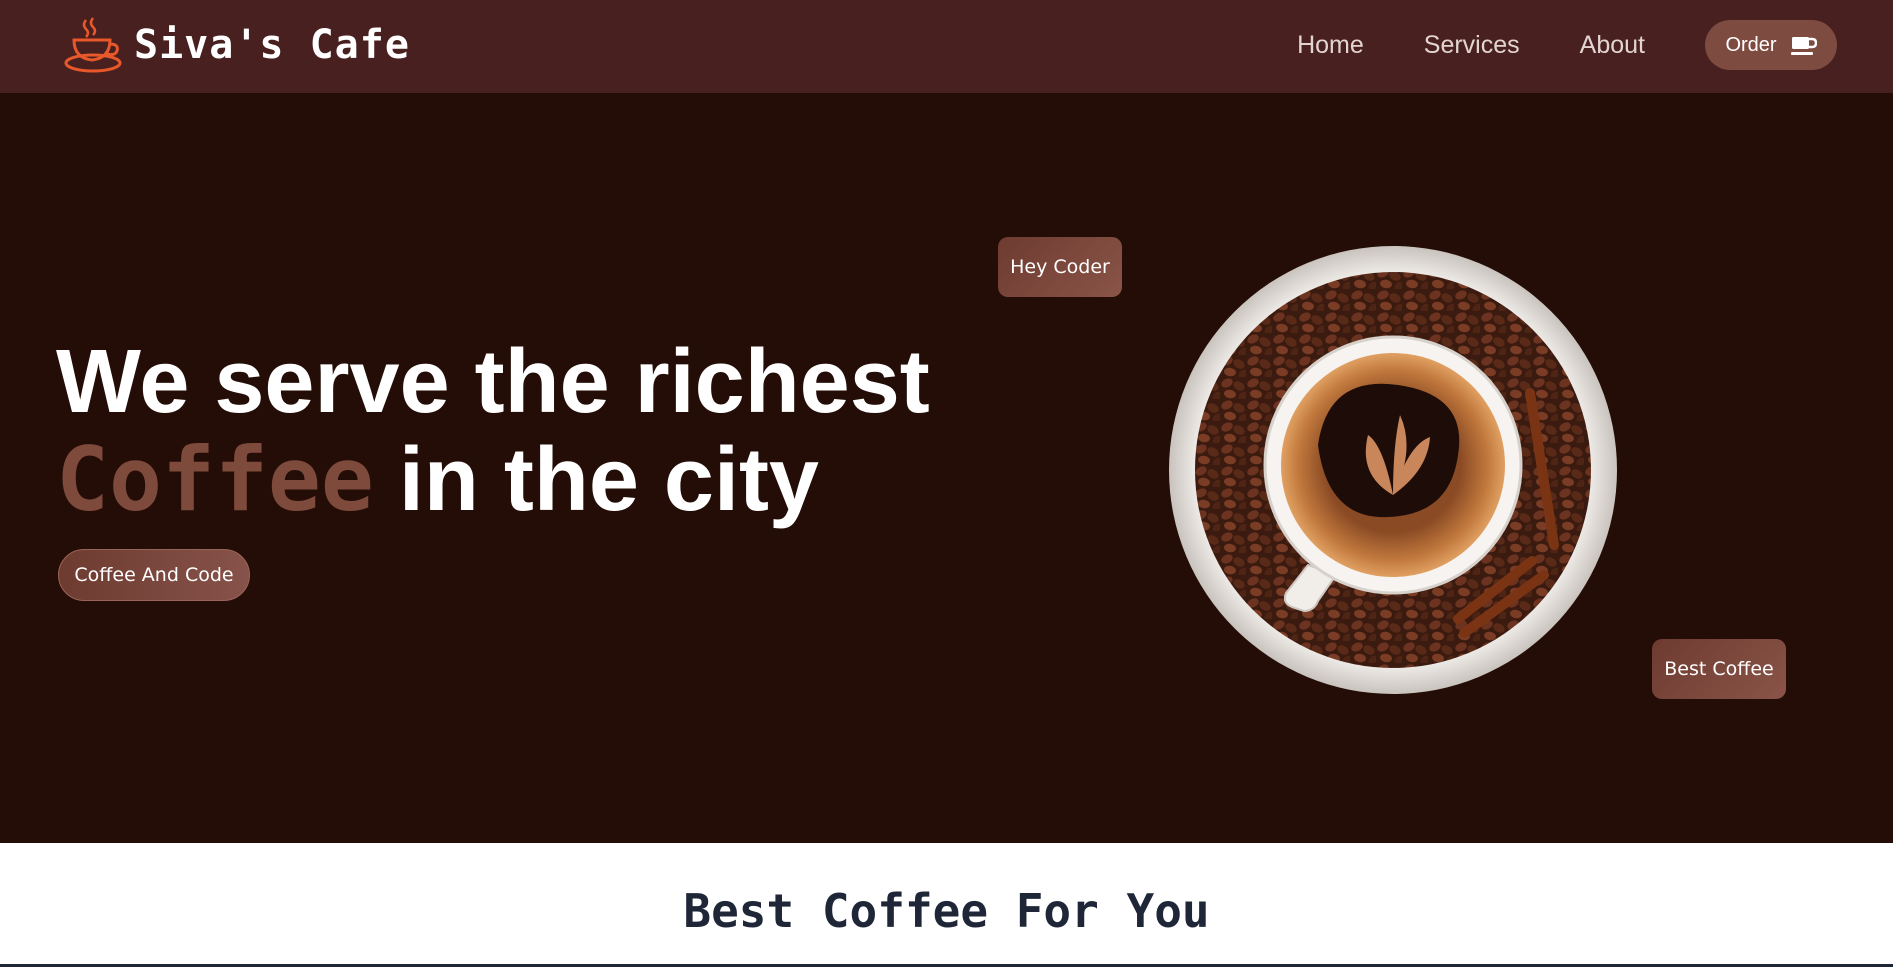 The image size is (1893, 967). Describe the element at coordinates (272, 45) in the screenshot. I see `brand-name: Siva's Cafe` at that location.